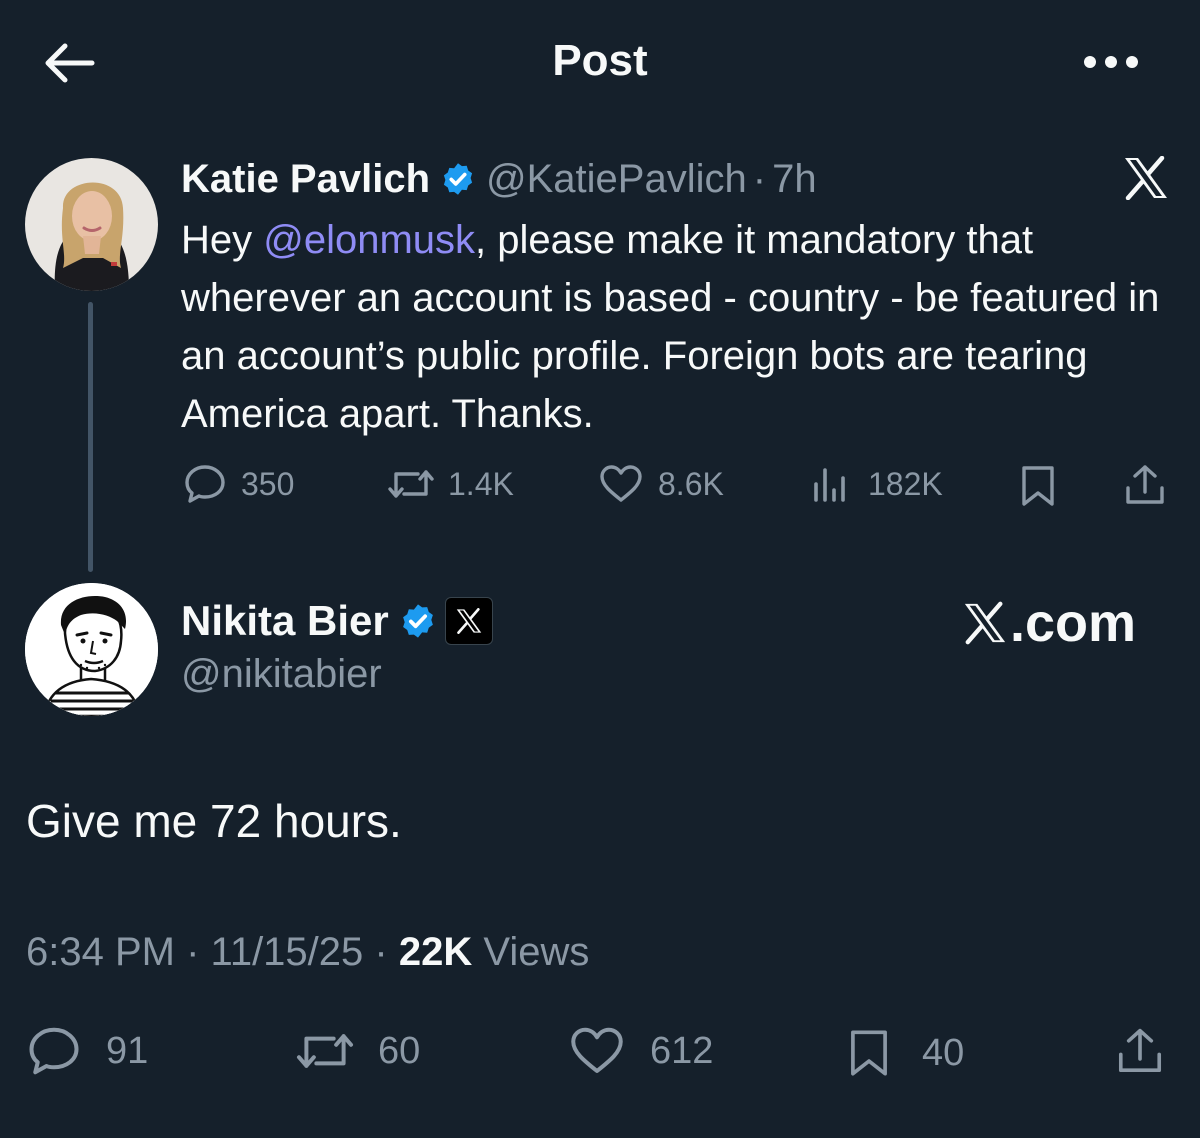 This screenshot has height=1138, width=1200. Describe the element at coordinates (285, 621) in the screenshot. I see `author-name: Nikita Bier` at that location.